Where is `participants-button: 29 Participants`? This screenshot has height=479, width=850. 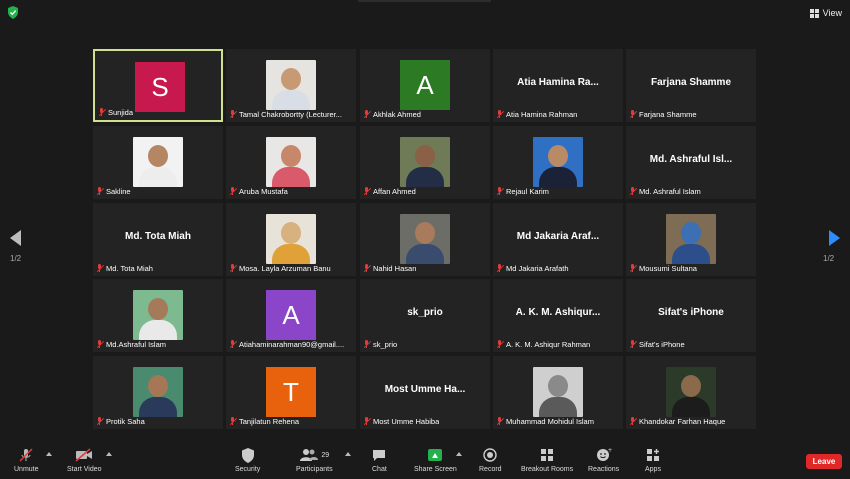
participants-button: 29 Participants is located at coordinates (314, 460).